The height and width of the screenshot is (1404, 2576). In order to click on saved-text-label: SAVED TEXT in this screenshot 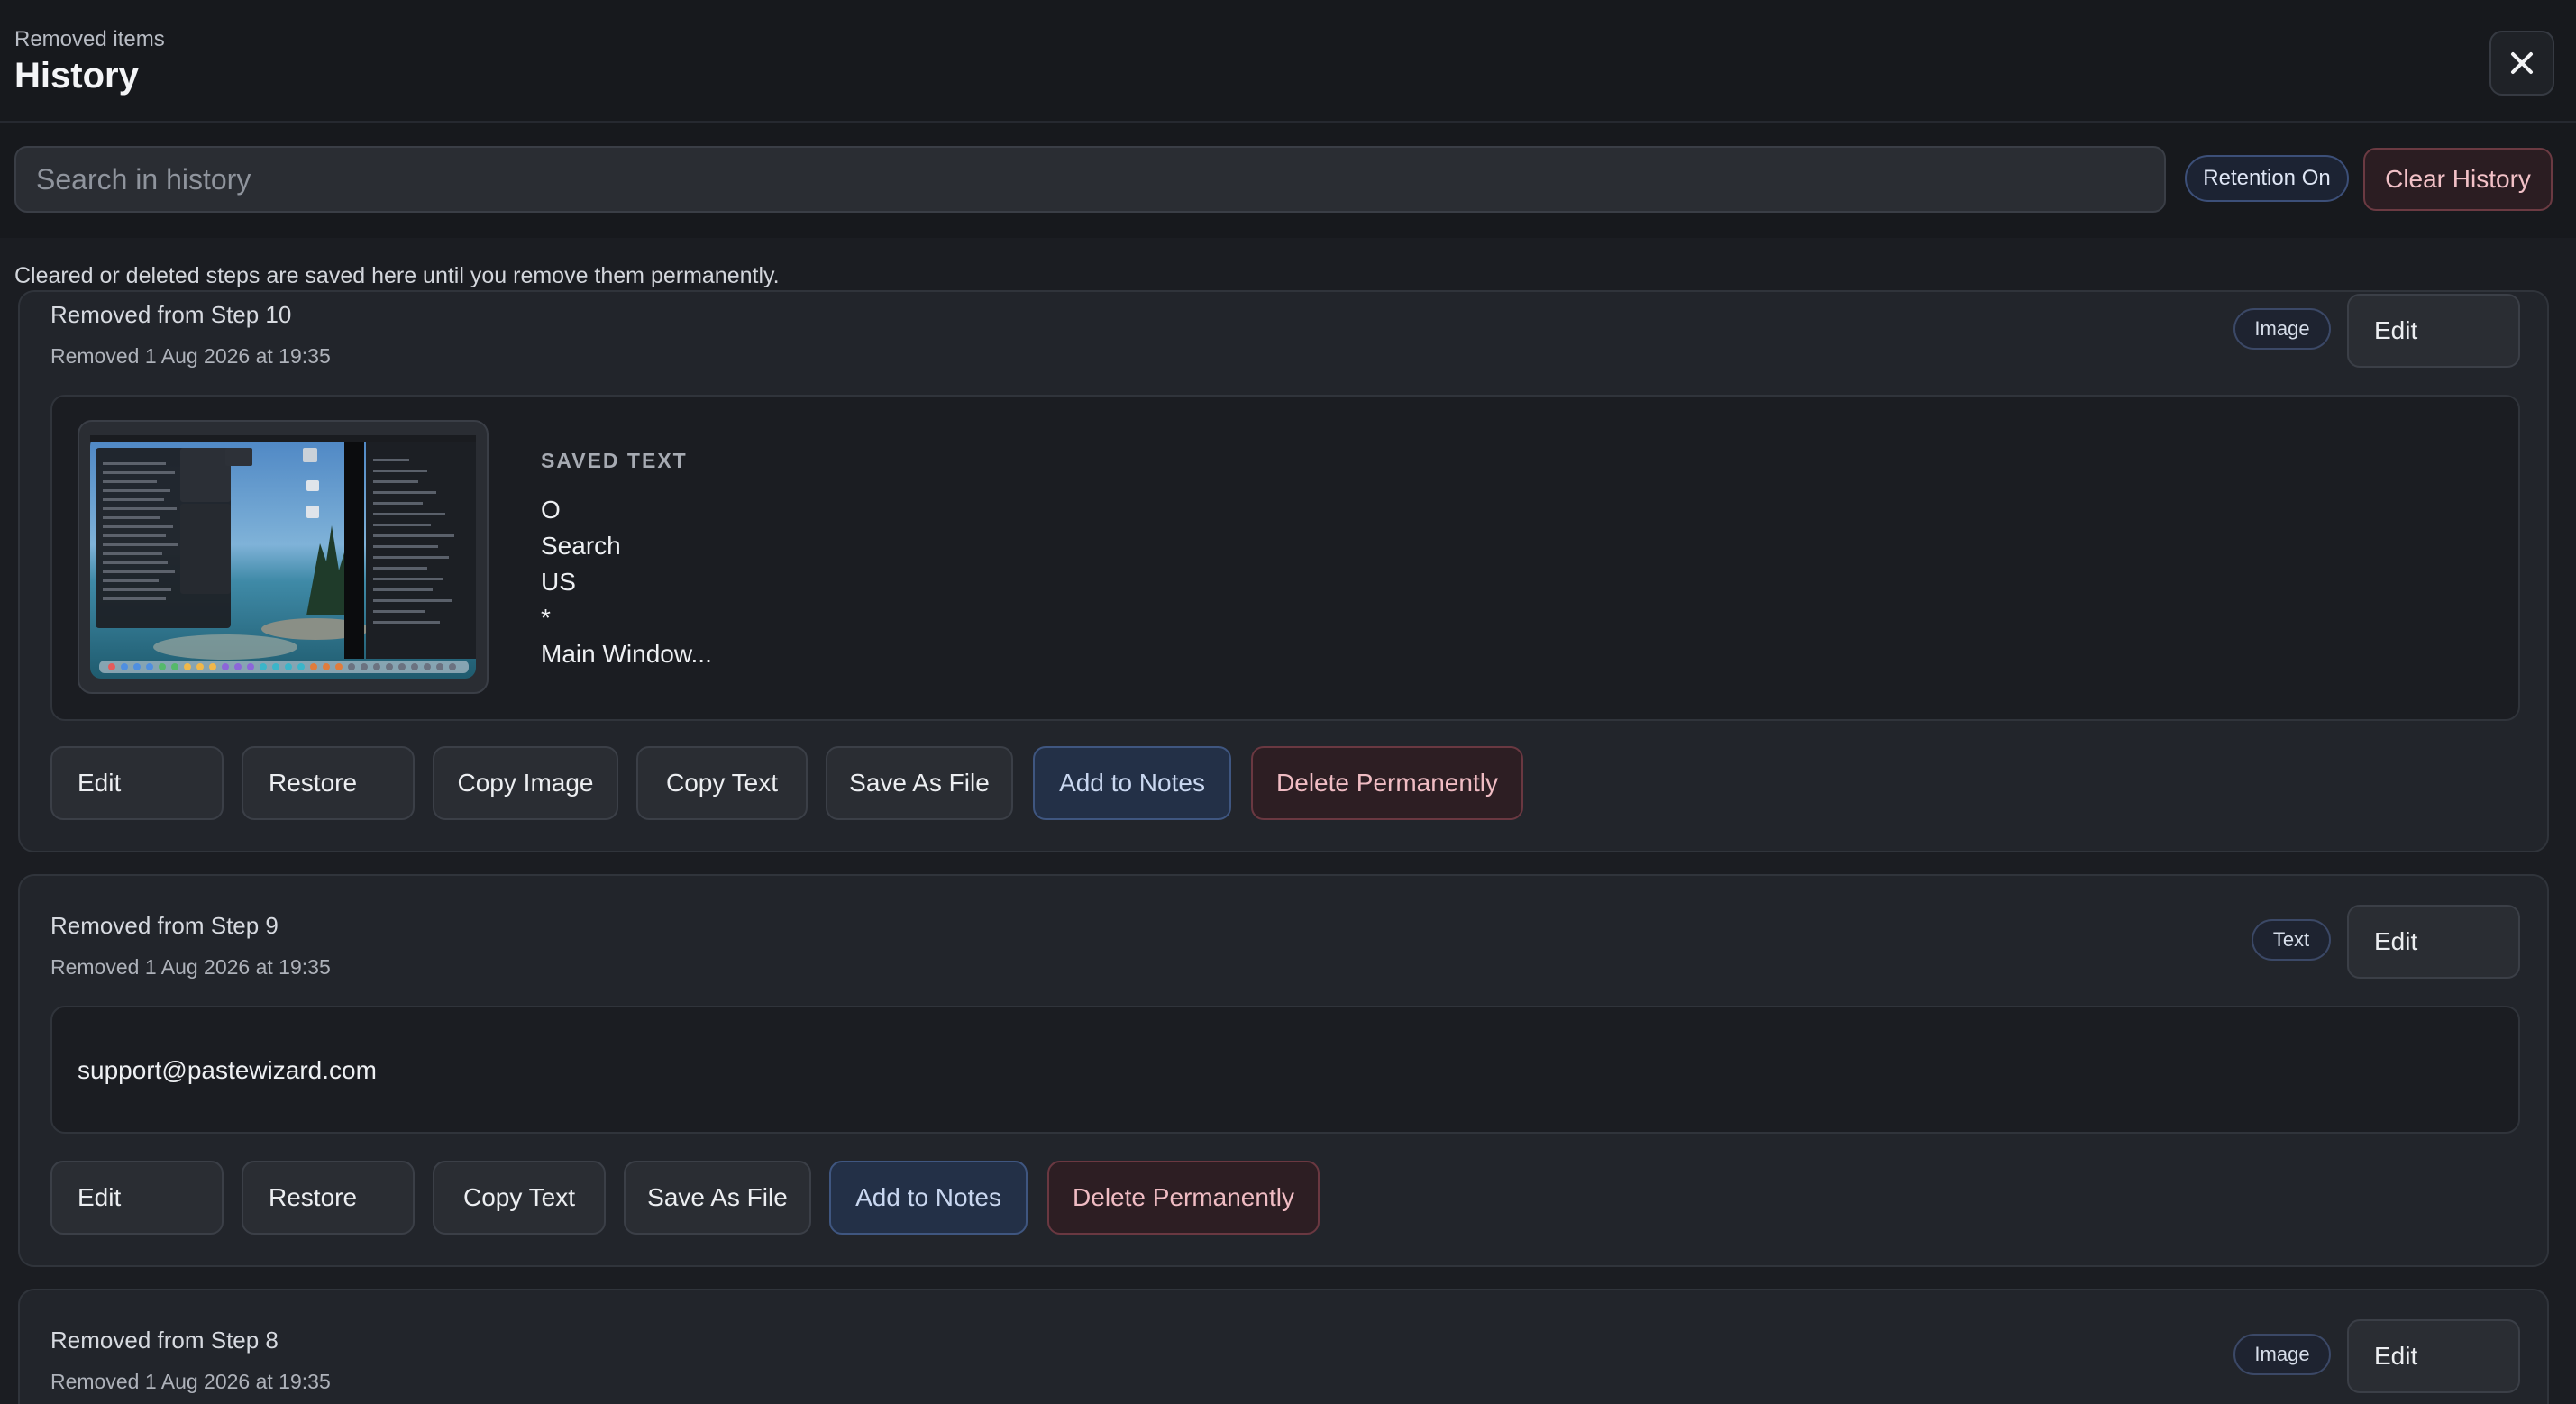, I will do `click(614, 460)`.